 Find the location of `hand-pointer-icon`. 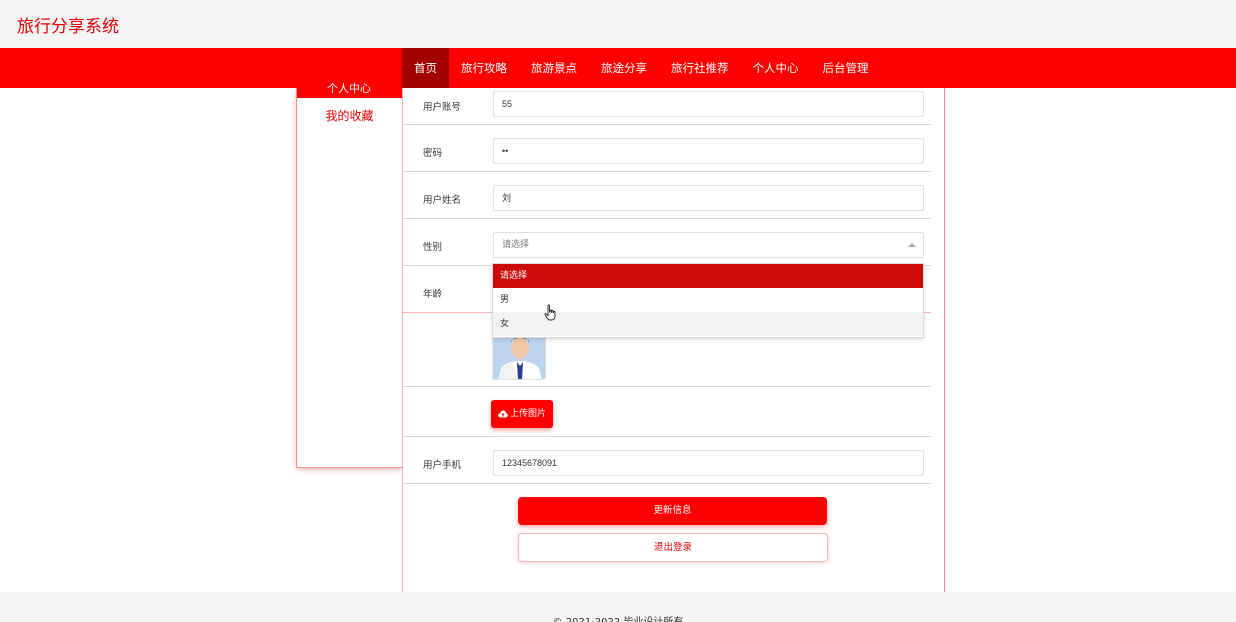

hand-pointer-icon is located at coordinates (550, 312).